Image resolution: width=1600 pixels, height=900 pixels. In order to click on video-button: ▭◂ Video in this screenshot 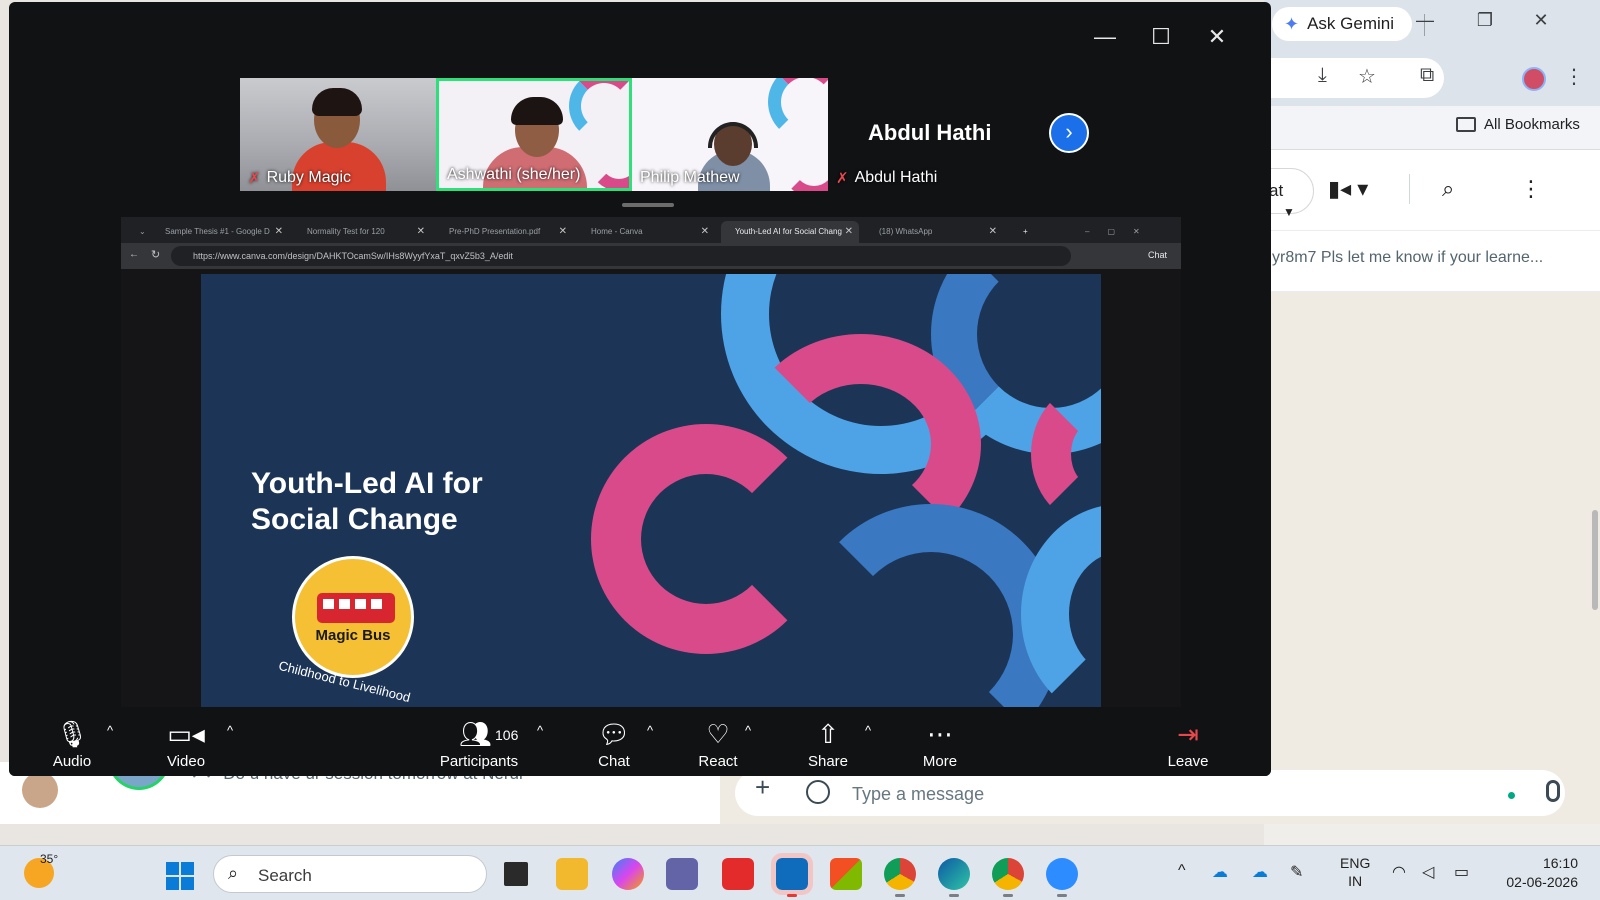, I will do `click(186, 743)`.